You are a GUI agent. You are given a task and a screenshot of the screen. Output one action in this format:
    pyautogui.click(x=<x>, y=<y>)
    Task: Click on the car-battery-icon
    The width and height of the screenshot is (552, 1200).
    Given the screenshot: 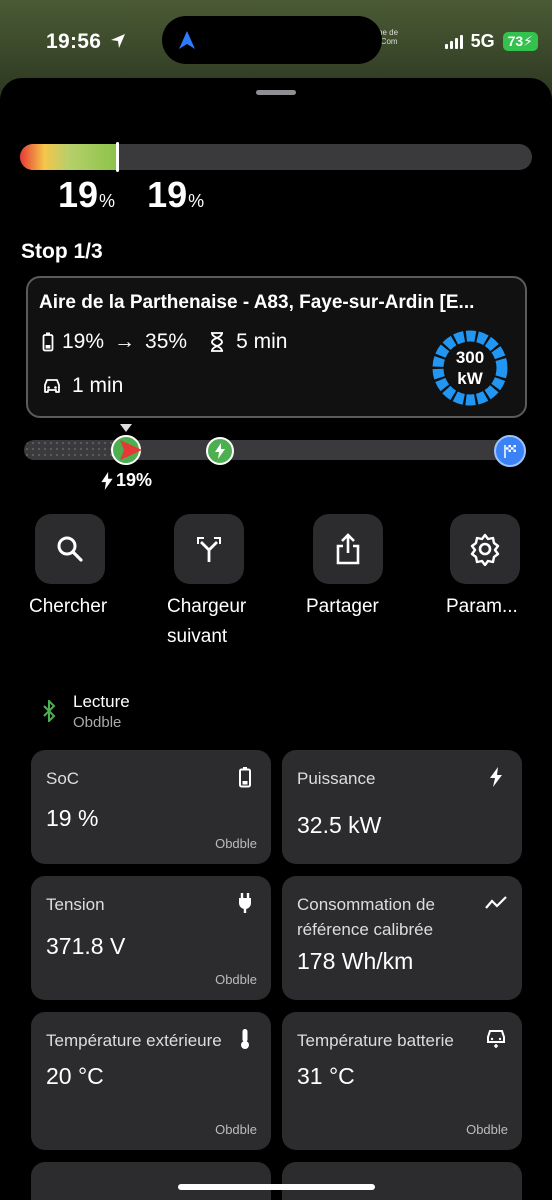 What is the action you would take?
    pyautogui.click(x=496, y=1039)
    